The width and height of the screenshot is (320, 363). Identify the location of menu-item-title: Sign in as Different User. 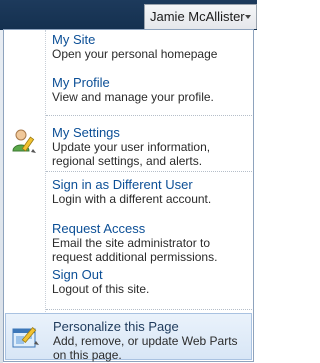
(122, 184).